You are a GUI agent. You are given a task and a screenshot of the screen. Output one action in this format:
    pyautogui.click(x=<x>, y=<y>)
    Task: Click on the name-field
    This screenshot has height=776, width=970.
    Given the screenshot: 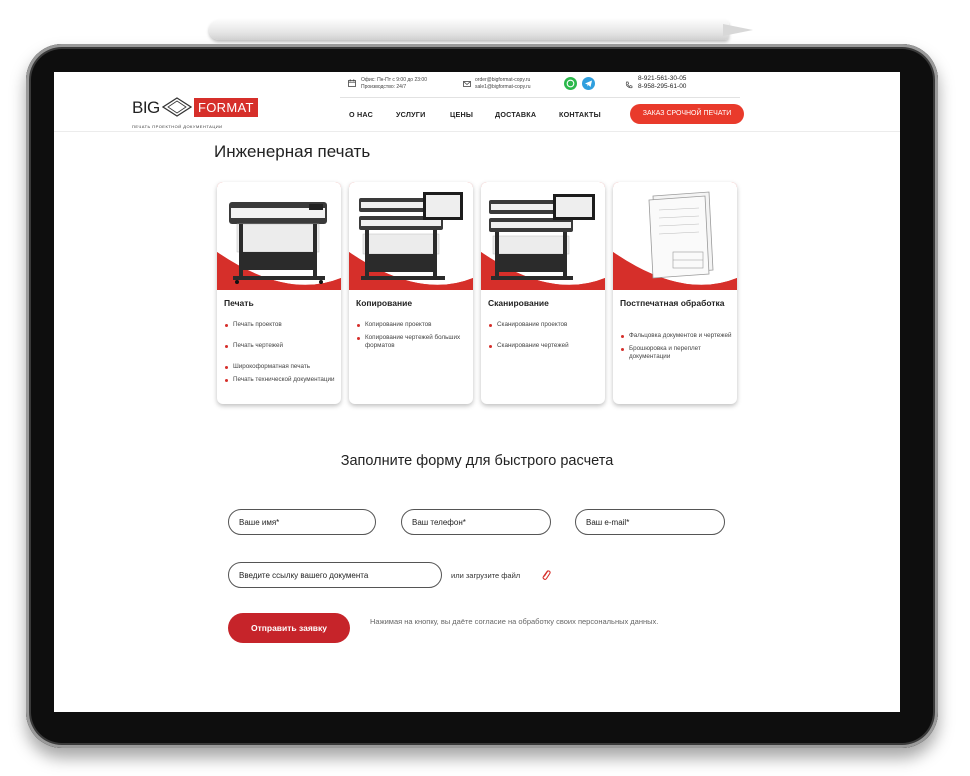 What is the action you would take?
    pyautogui.click(x=302, y=522)
    